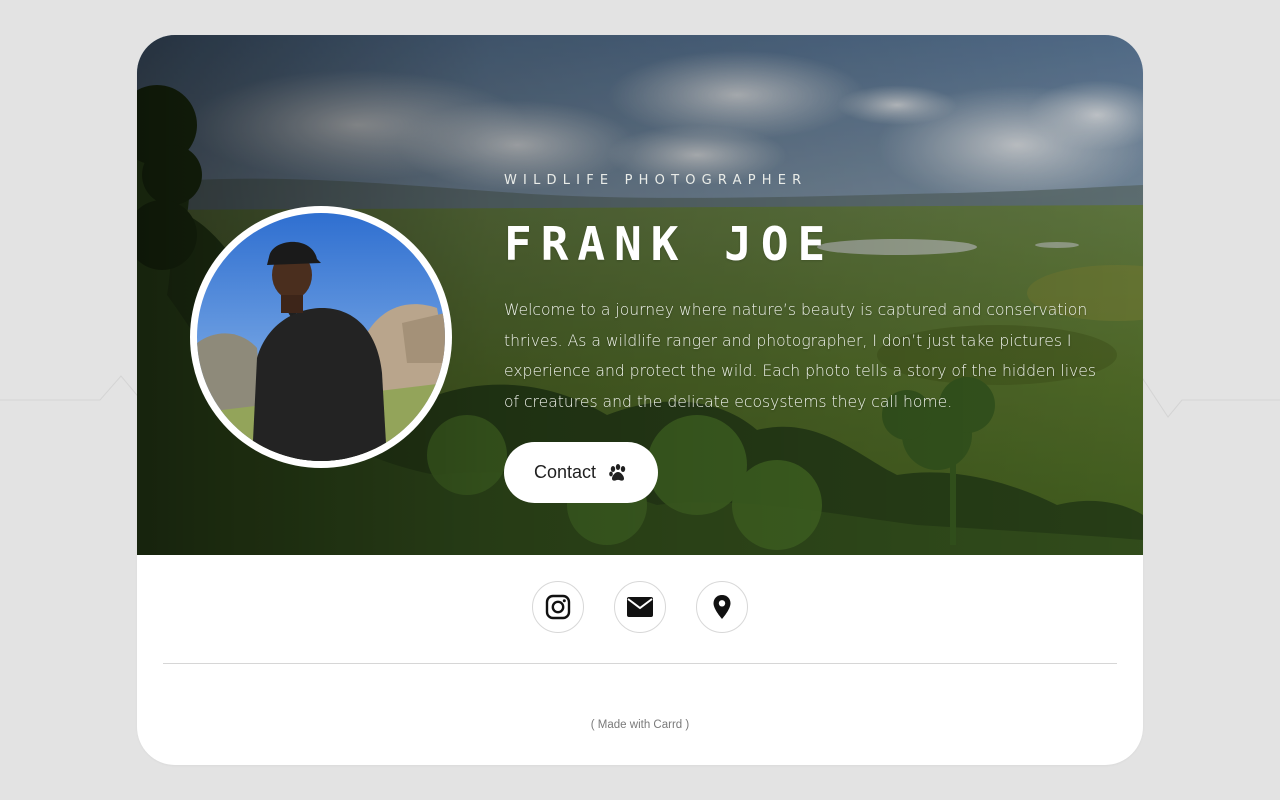  I want to click on social-links, so click(640, 607).